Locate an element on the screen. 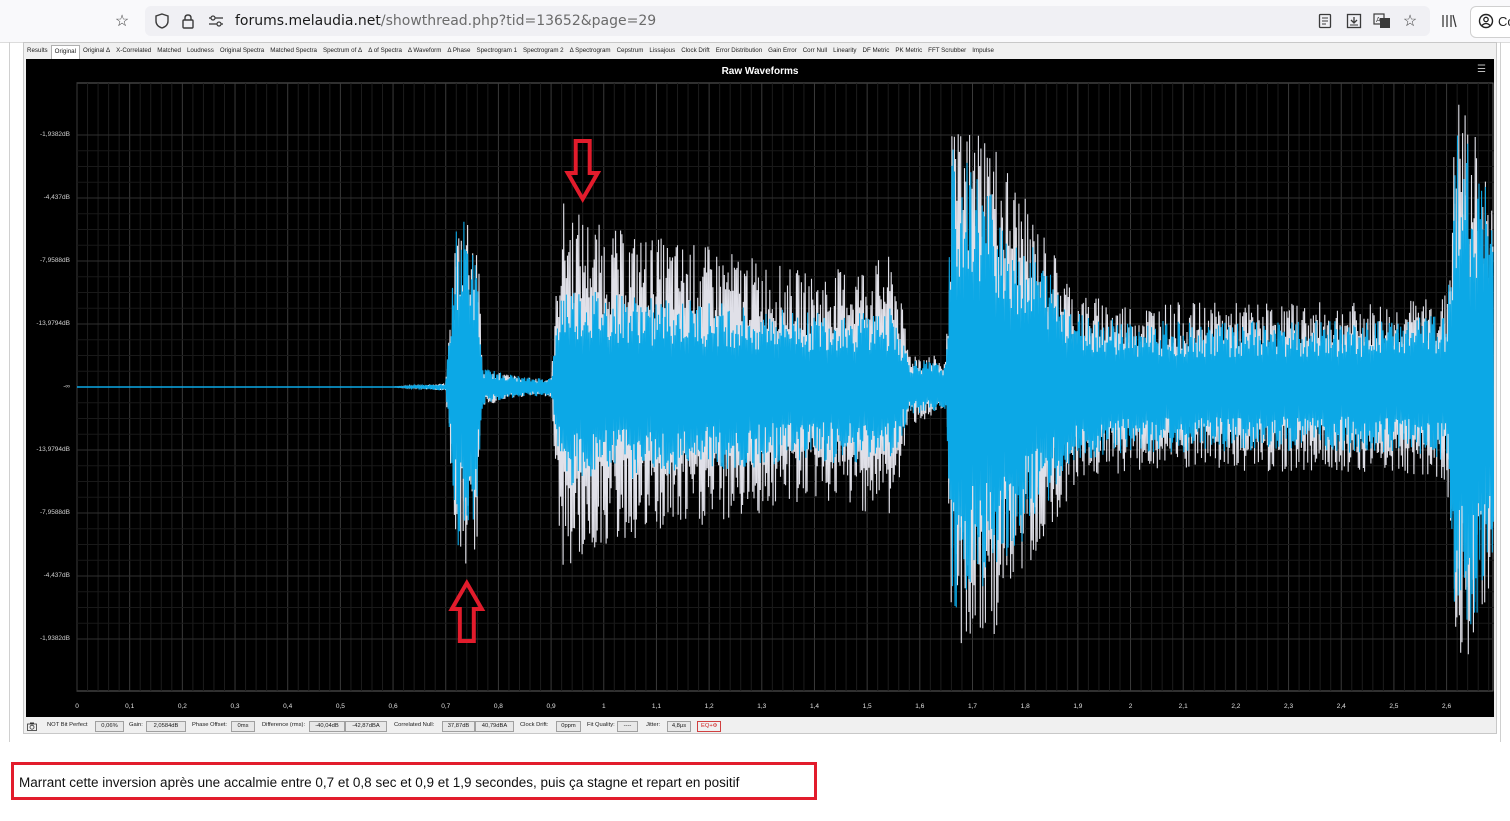 This screenshot has height=821, width=1510. difference-value-dba: -42,87dBA is located at coordinates (366, 726).